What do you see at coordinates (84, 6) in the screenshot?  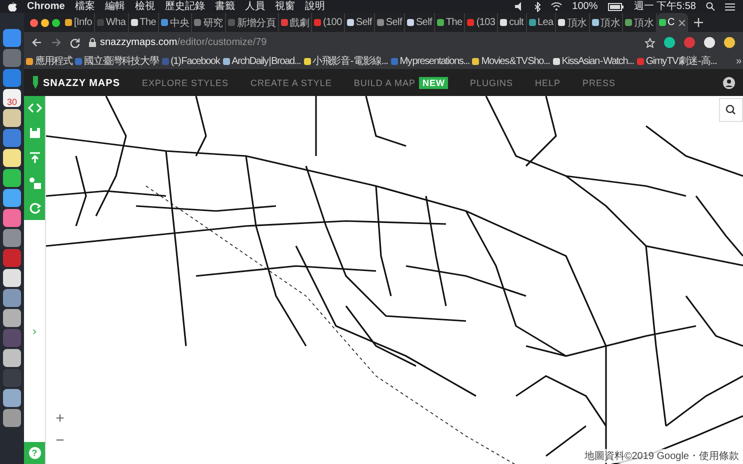 I see `menu-item: 檔案` at bounding box center [84, 6].